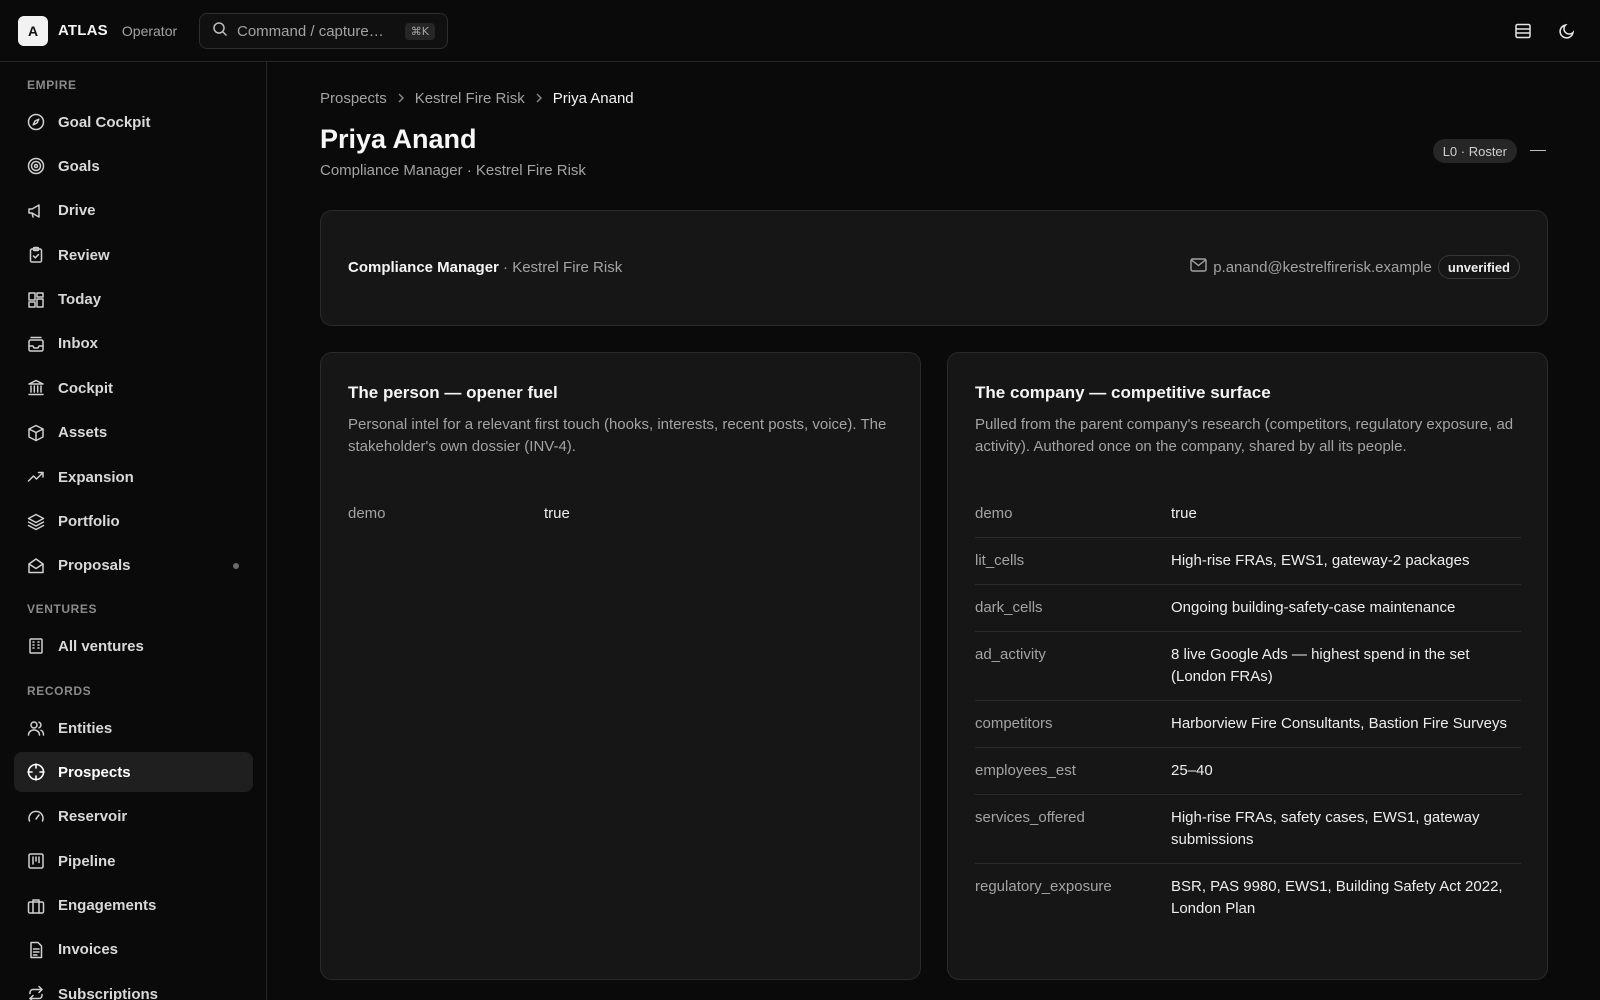  Describe the element at coordinates (101, 646) in the screenshot. I see `sidebar-item-label: All ventures` at that location.